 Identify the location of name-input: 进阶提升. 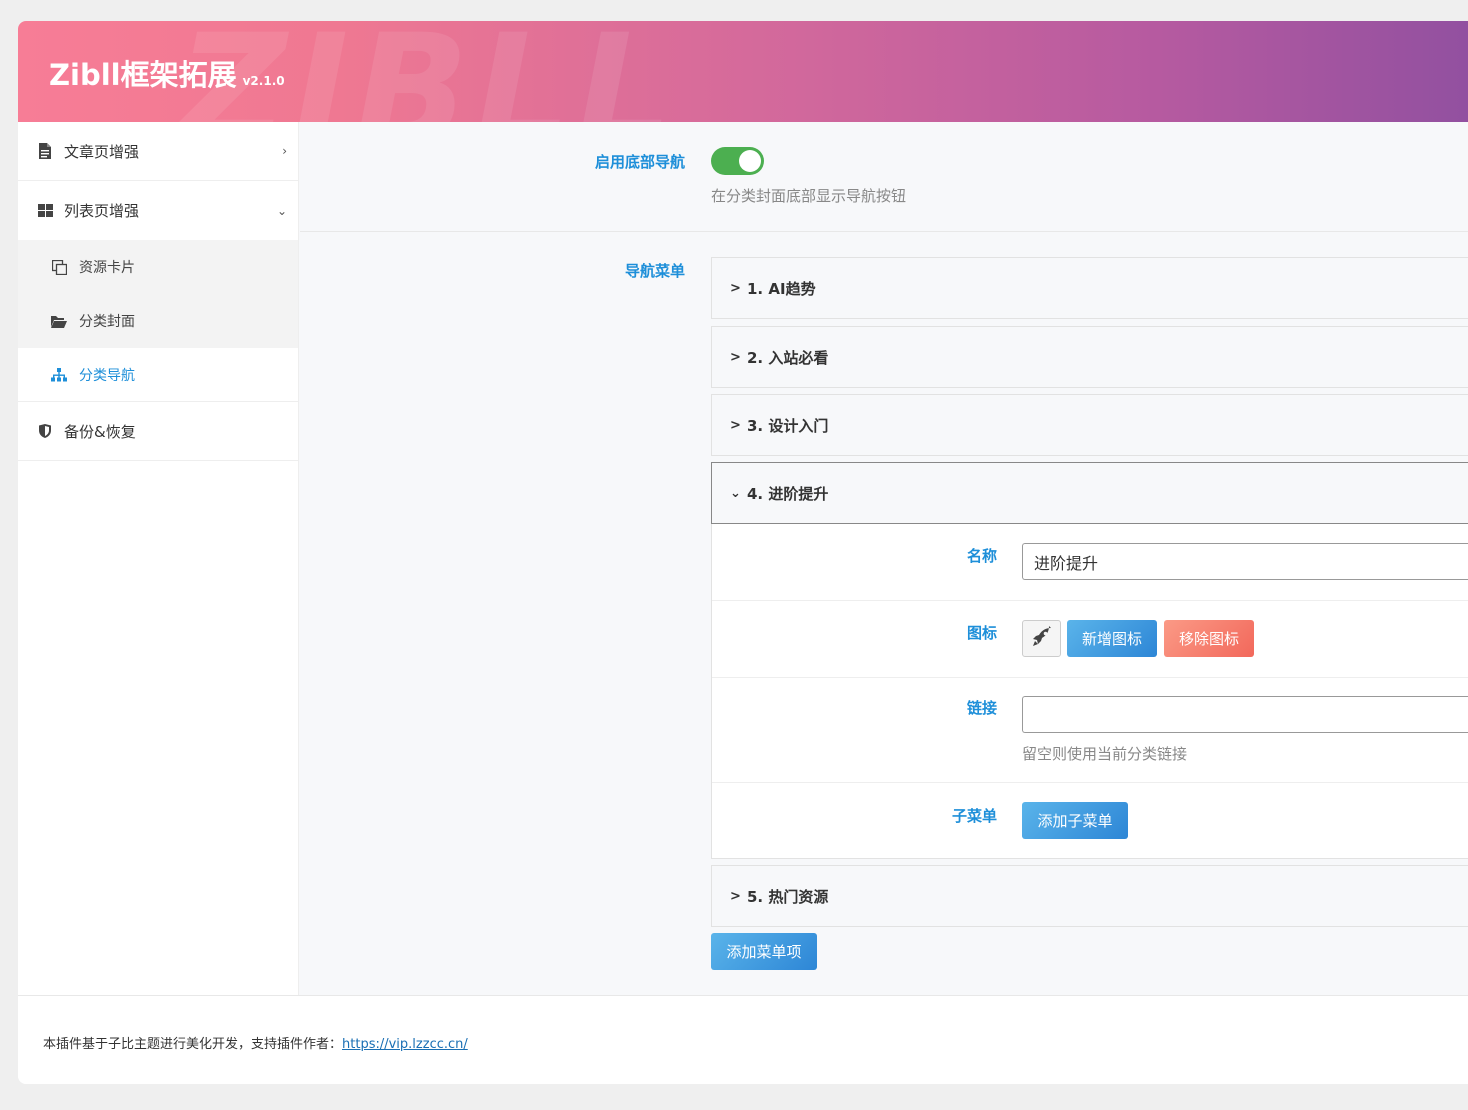
(1245, 561).